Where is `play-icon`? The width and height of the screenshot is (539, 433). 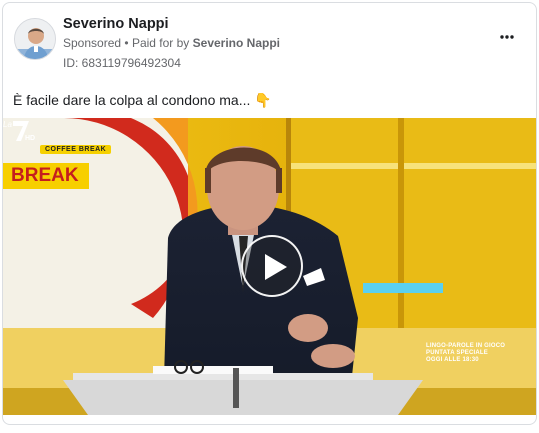 play-icon is located at coordinates (276, 267).